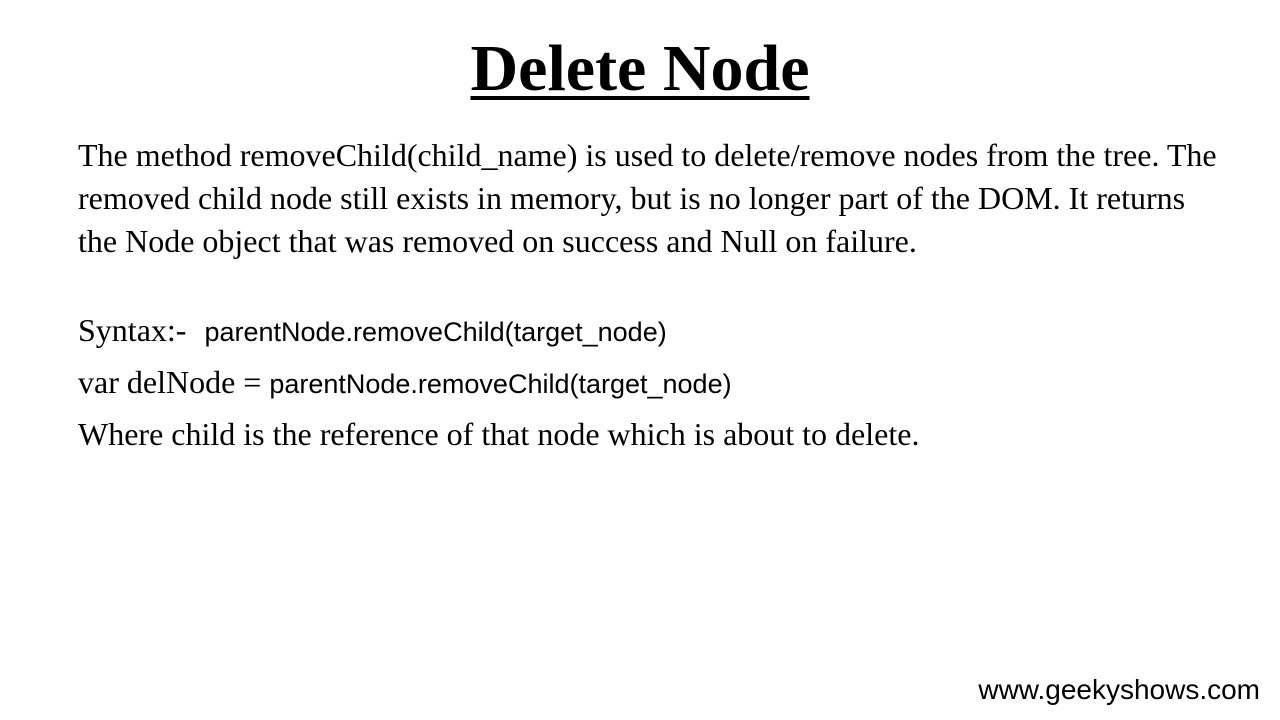 The height and width of the screenshot is (720, 1280). I want to click on example-code: parentNode.removeChild(target_node), so click(500, 384).